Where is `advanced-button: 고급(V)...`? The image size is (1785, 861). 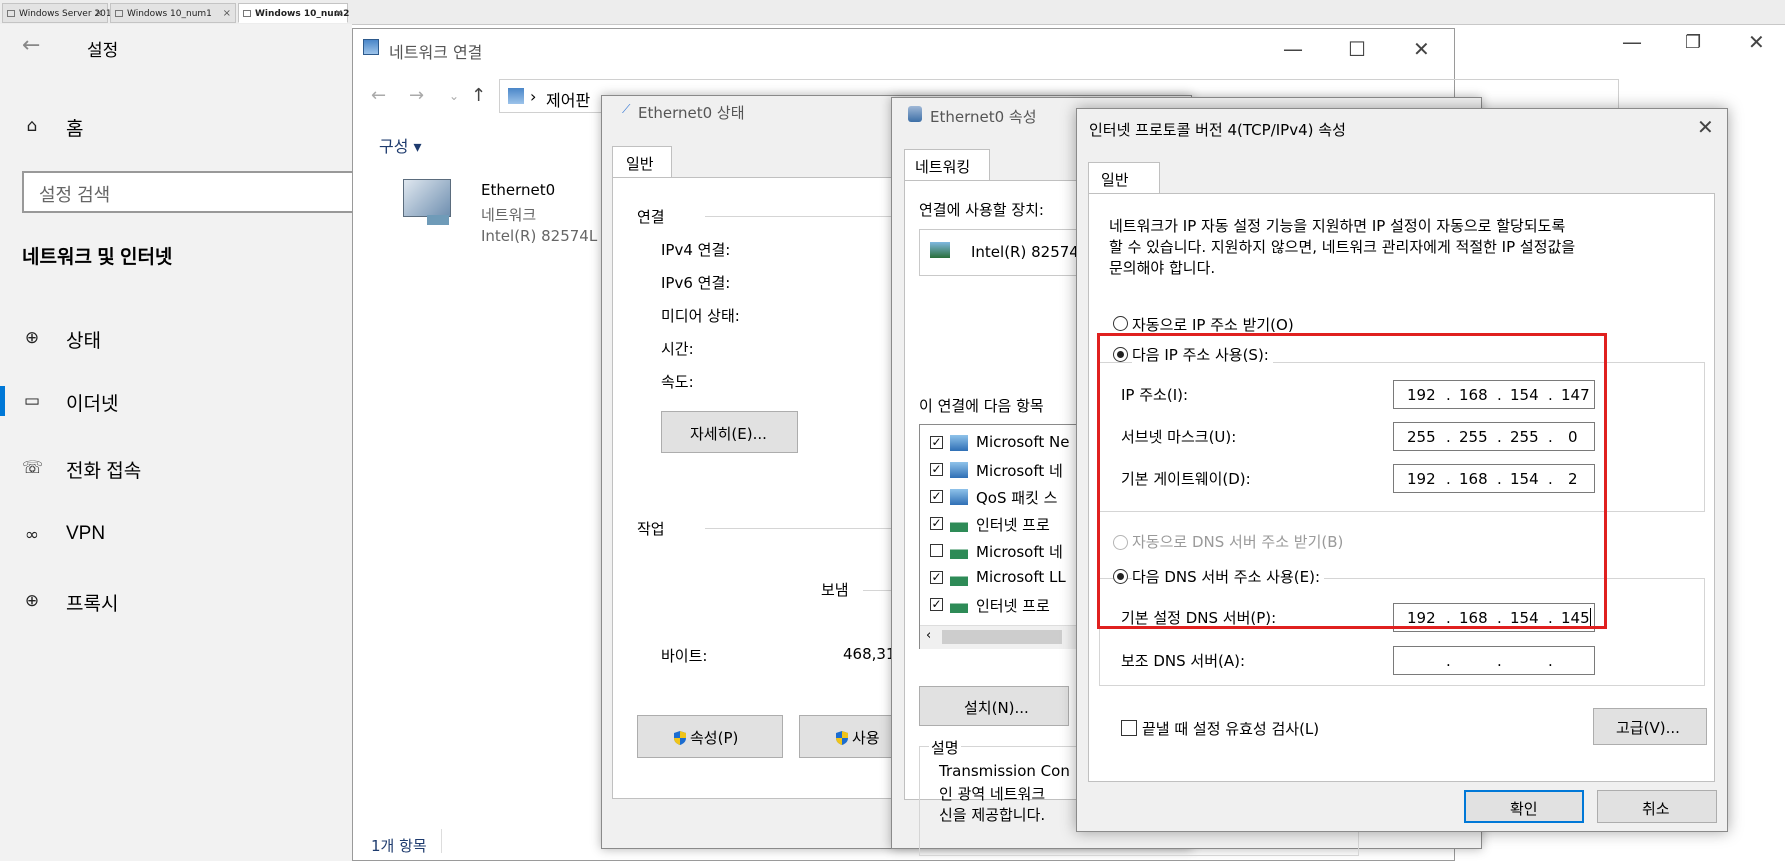 advanced-button: 고급(V)... is located at coordinates (1650, 726).